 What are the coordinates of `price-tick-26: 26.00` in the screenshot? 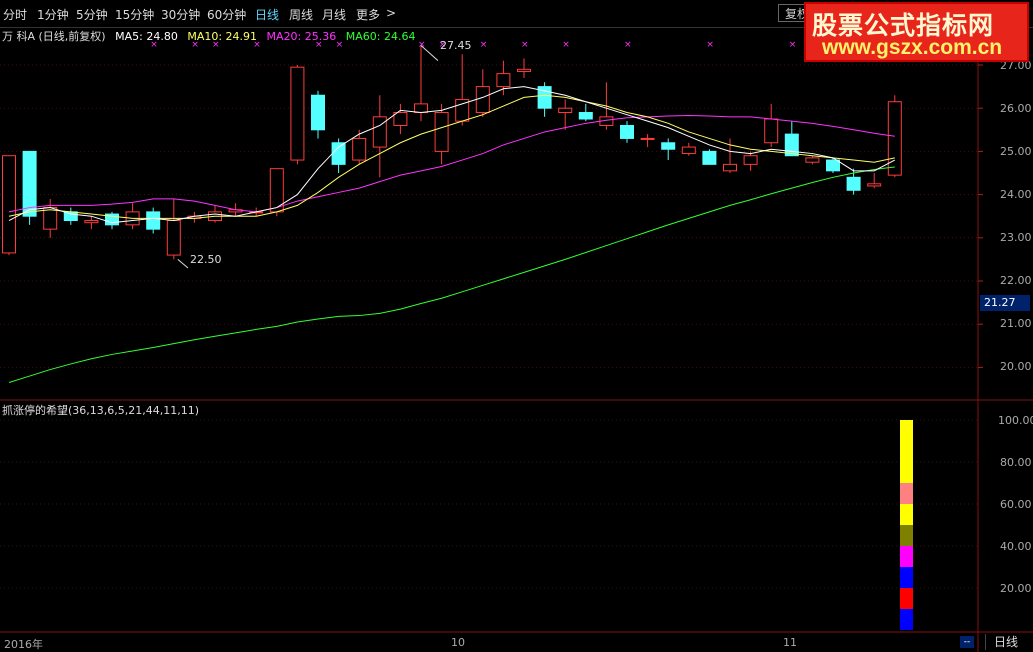 It's located at (1016, 108).